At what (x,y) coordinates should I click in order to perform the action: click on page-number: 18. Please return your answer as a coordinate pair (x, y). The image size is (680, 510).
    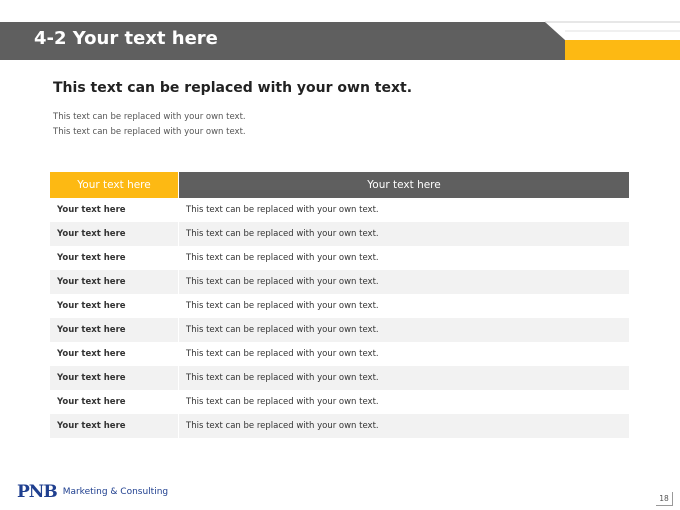
    Looking at the image, I should click on (664, 499).